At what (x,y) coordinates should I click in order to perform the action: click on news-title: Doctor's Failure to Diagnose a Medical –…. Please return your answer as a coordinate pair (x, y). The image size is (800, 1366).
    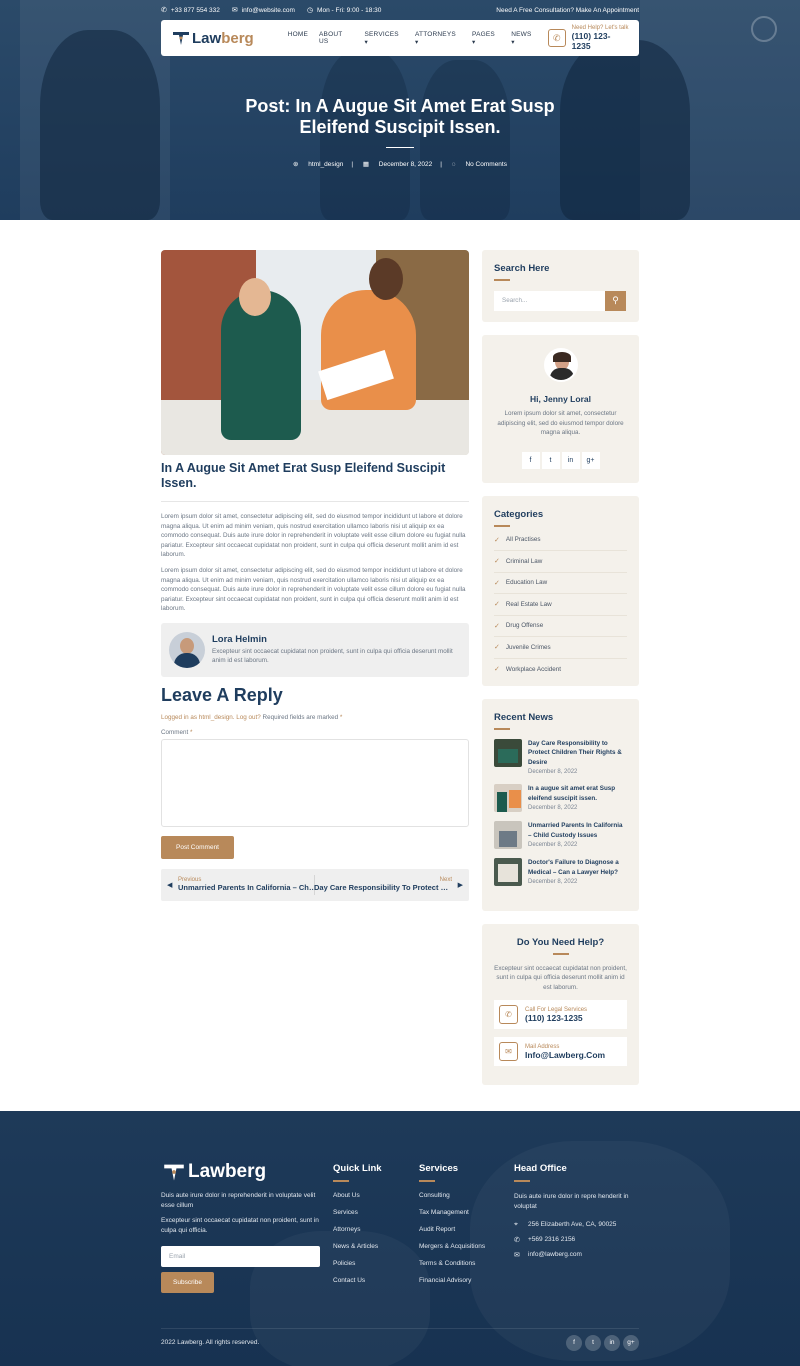
    Looking at the image, I should click on (577, 867).